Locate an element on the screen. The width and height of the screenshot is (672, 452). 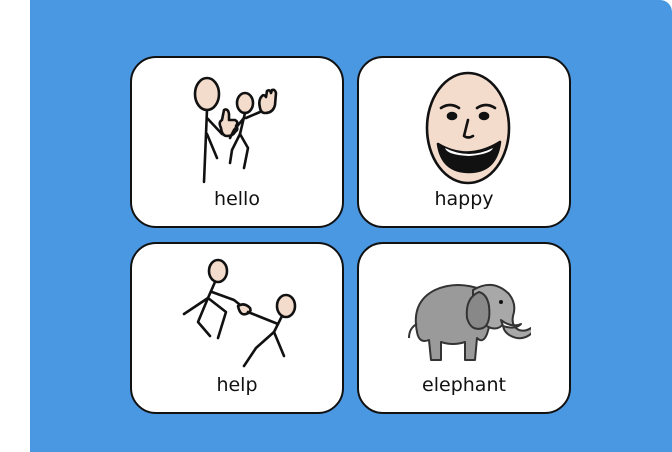
card-help: help is located at coordinates (237, 328).